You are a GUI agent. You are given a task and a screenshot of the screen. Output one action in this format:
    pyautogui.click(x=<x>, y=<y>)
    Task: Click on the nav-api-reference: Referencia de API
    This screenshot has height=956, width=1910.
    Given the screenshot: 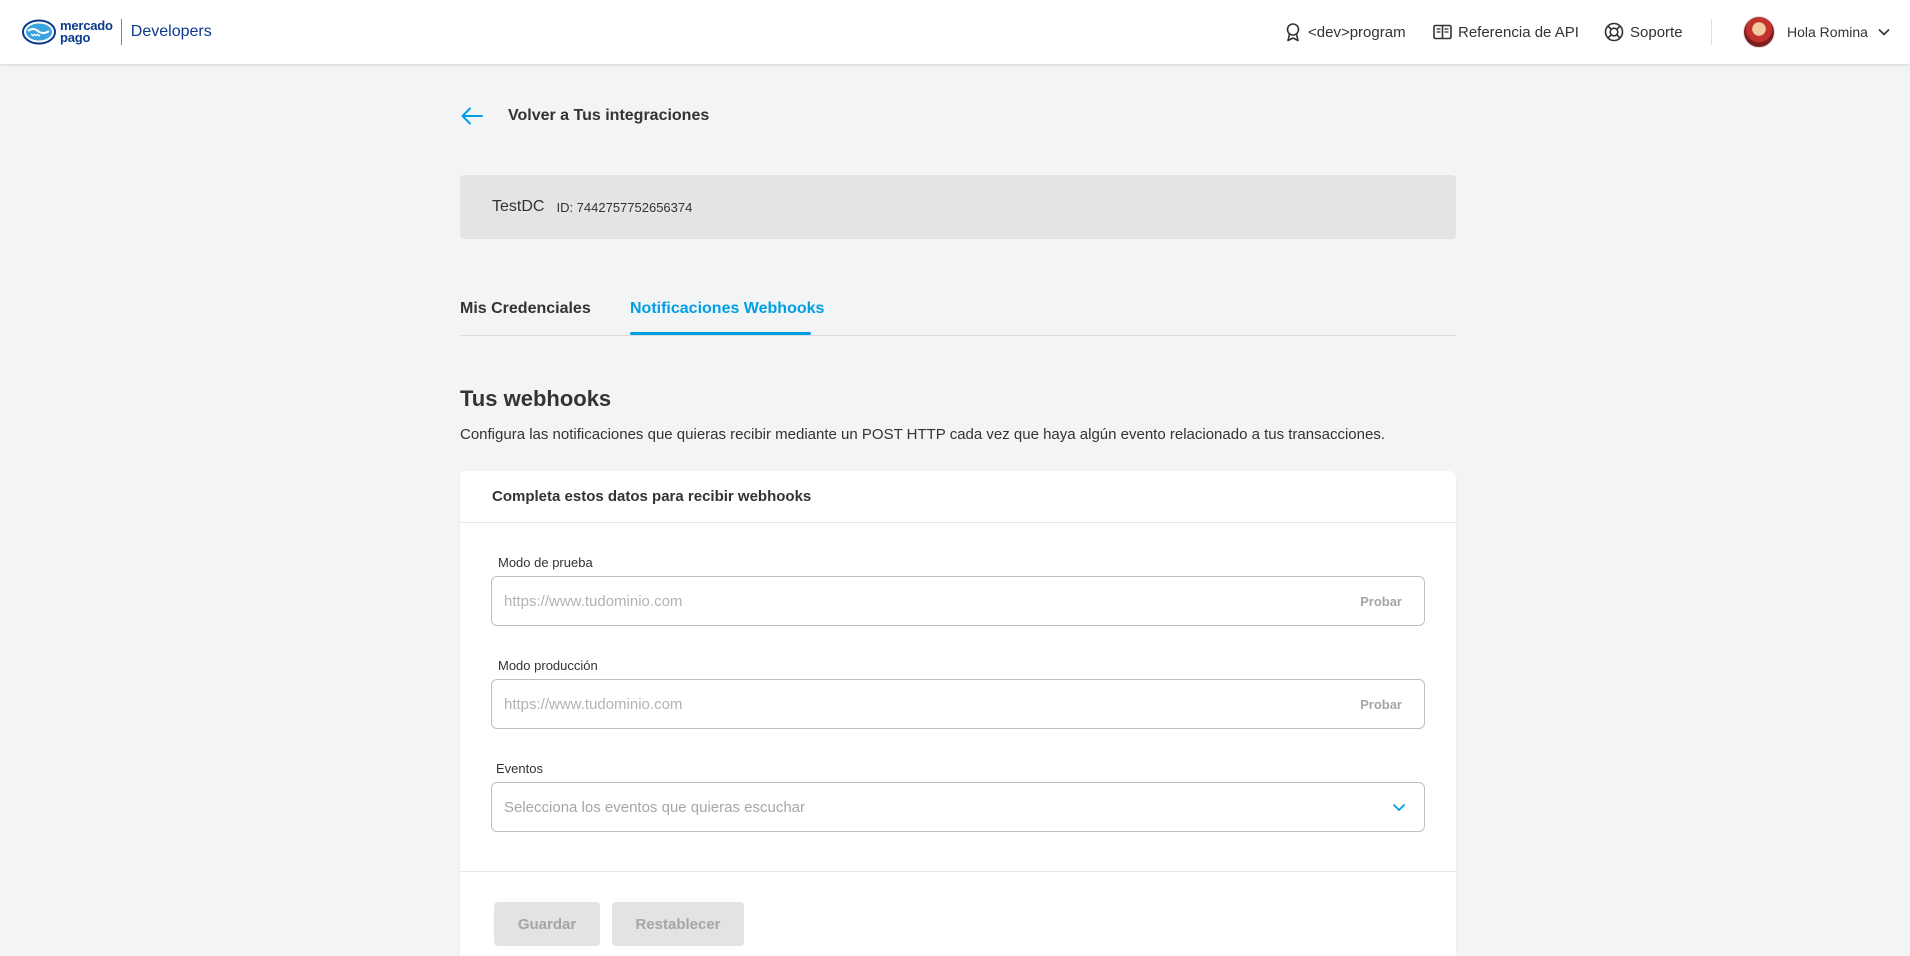 What is the action you would take?
    pyautogui.click(x=1506, y=32)
    